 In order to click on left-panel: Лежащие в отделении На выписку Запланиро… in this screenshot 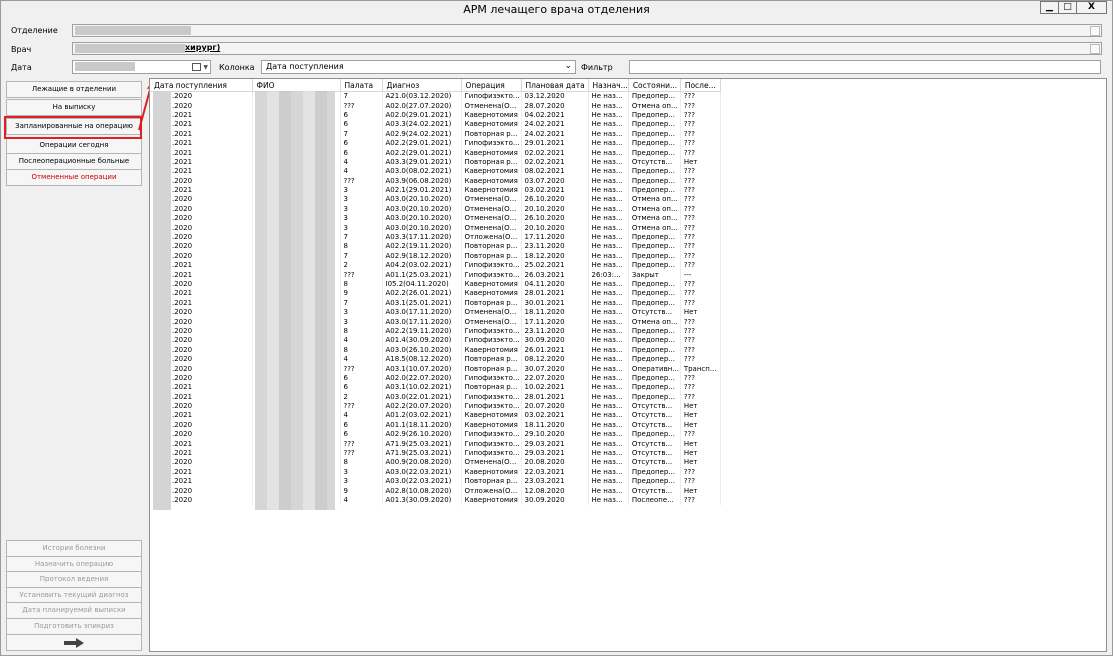, I will do `click(74, 365)`.